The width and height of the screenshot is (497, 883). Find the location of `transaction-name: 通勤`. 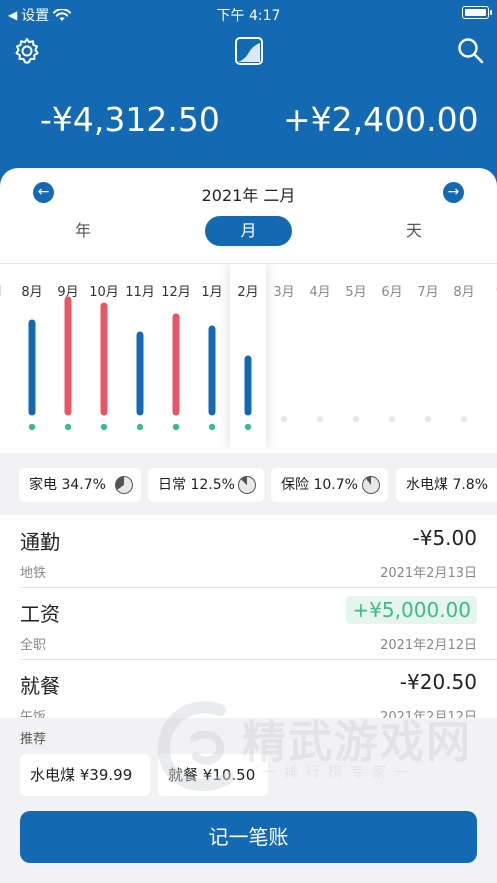

transaction-name: 通勤 is located at coordinates (40, 542).